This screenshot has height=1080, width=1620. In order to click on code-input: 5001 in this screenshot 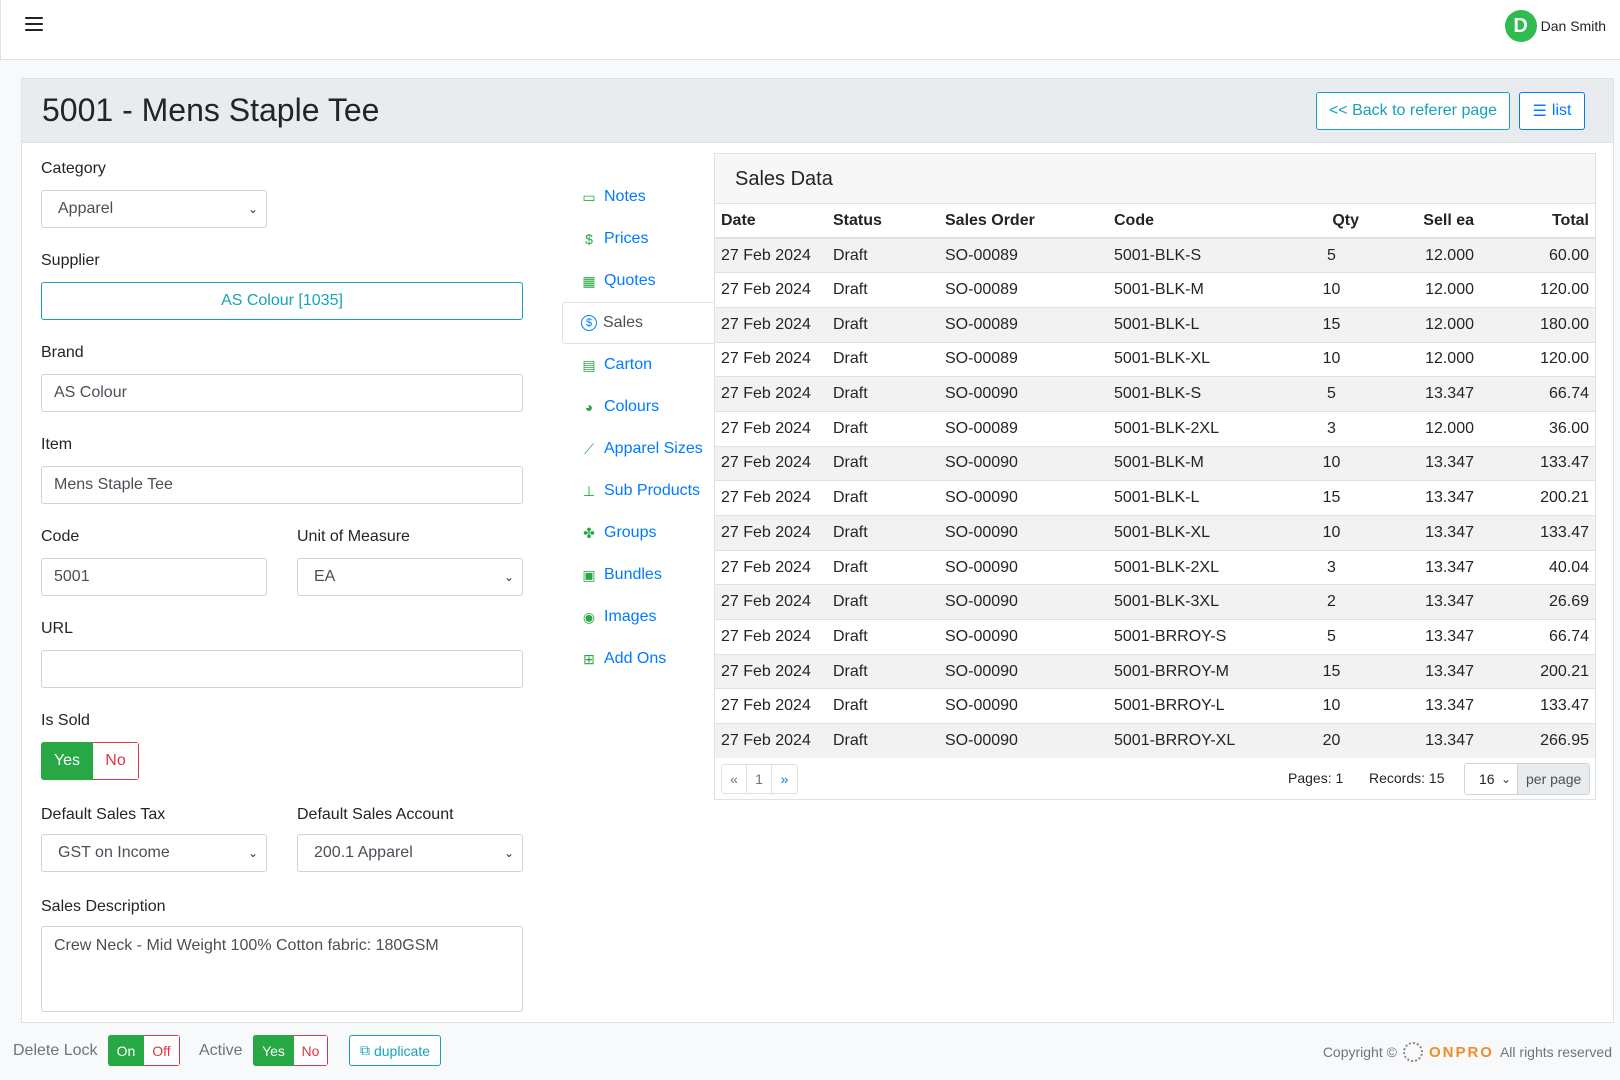, I will do `click(154, 577)`.